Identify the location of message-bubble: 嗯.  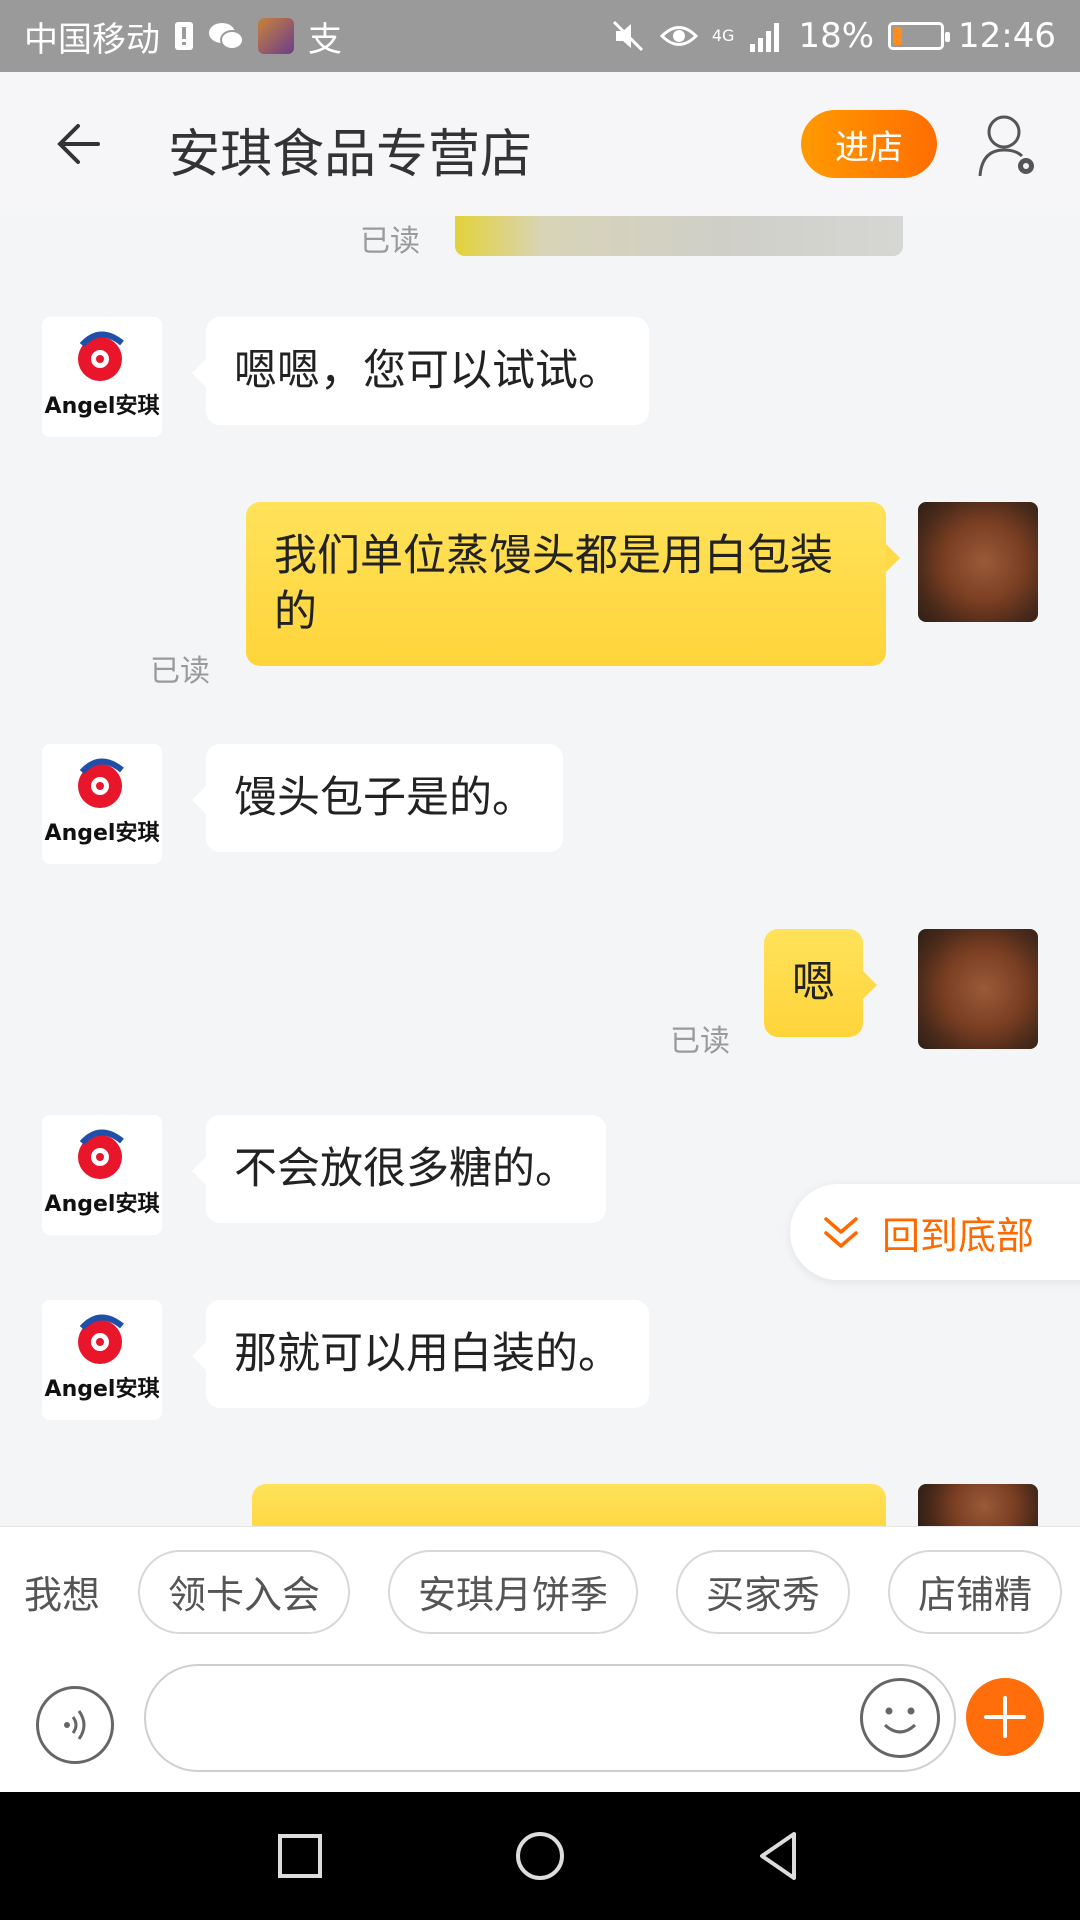
(820, 983).